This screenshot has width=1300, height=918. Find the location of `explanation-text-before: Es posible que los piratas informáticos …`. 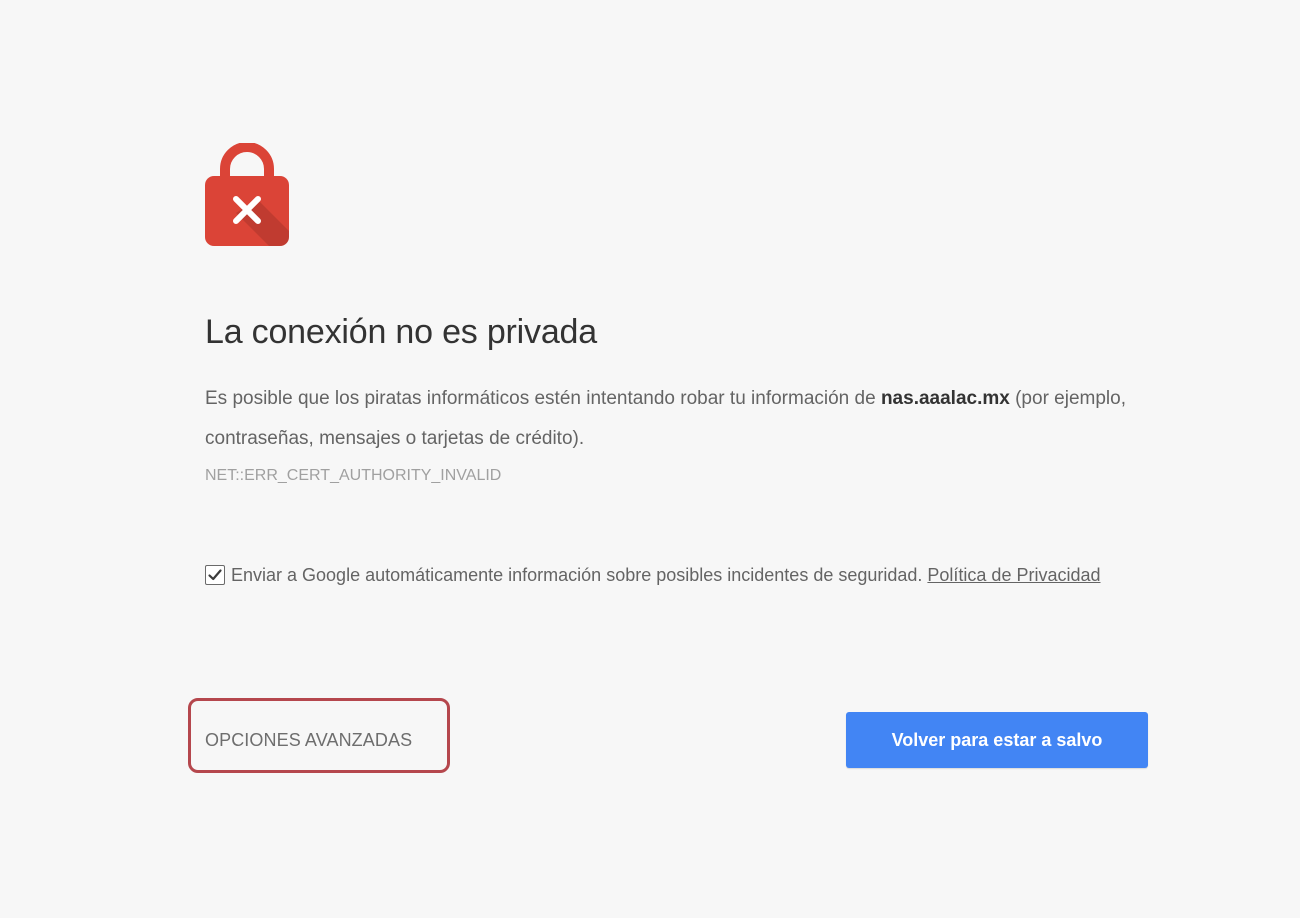

explanation-text-before: Es posible que los piratas informáticos … is located at coordinates (543, 398).